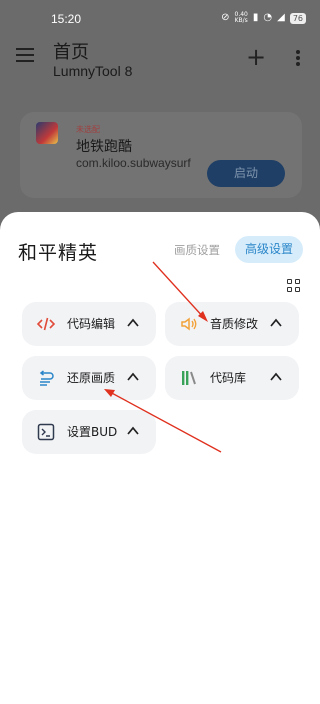  Describe the element at coordinates (228, 378) in the screenshot. I see `tile-label: 代码库` at that location.